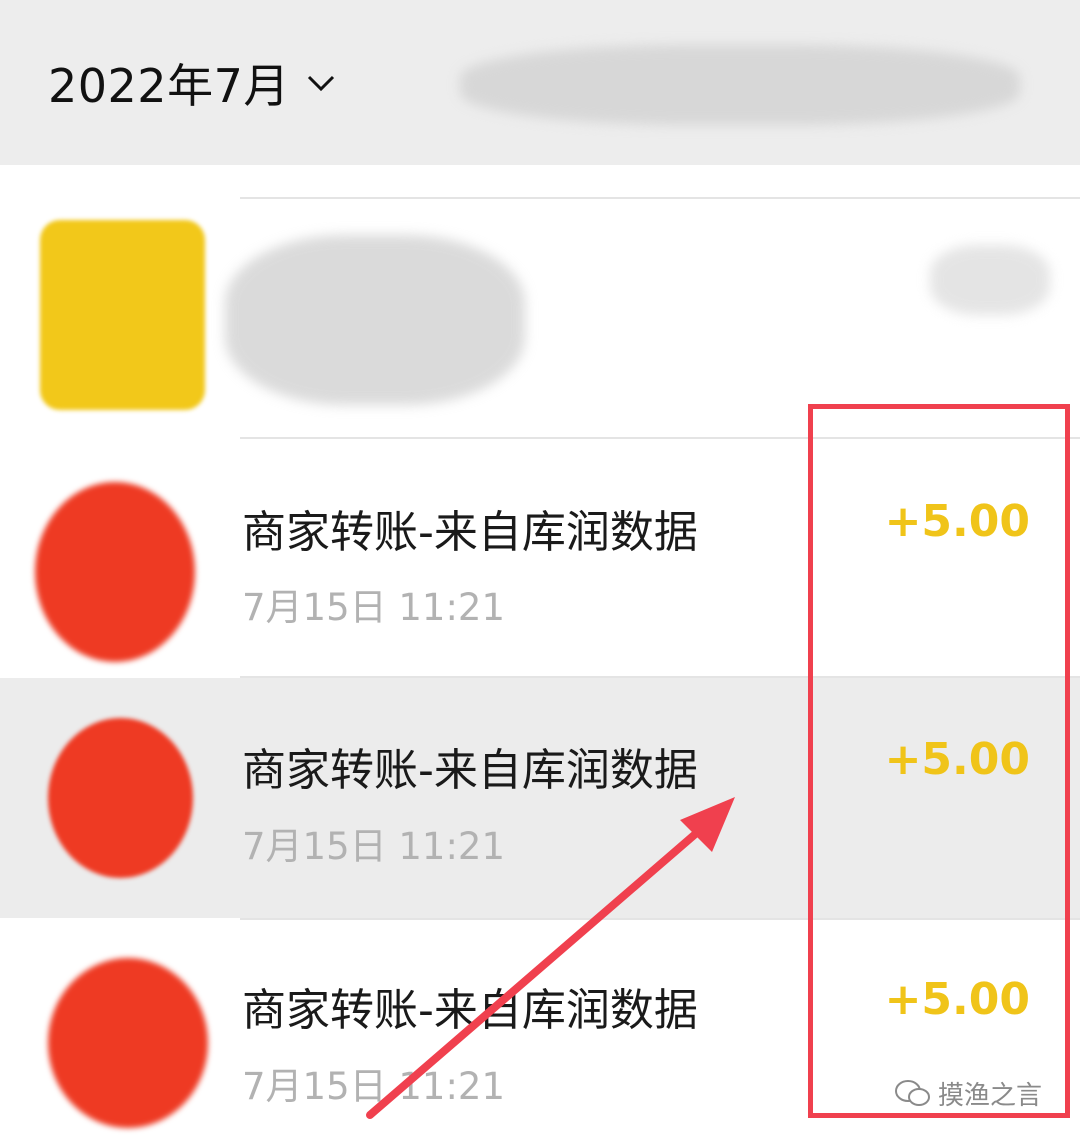  I want to click on wechat-icon, so click(912, 1092).